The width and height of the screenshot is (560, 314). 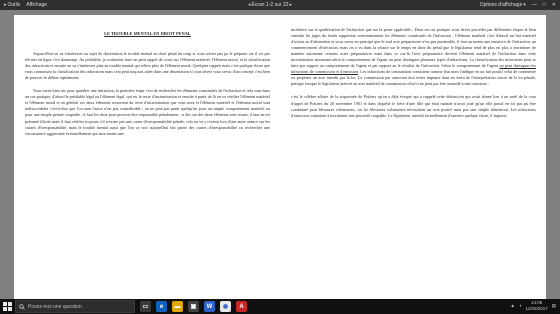 I want to click on word-app-icon: W, so click(x=209, y=306).